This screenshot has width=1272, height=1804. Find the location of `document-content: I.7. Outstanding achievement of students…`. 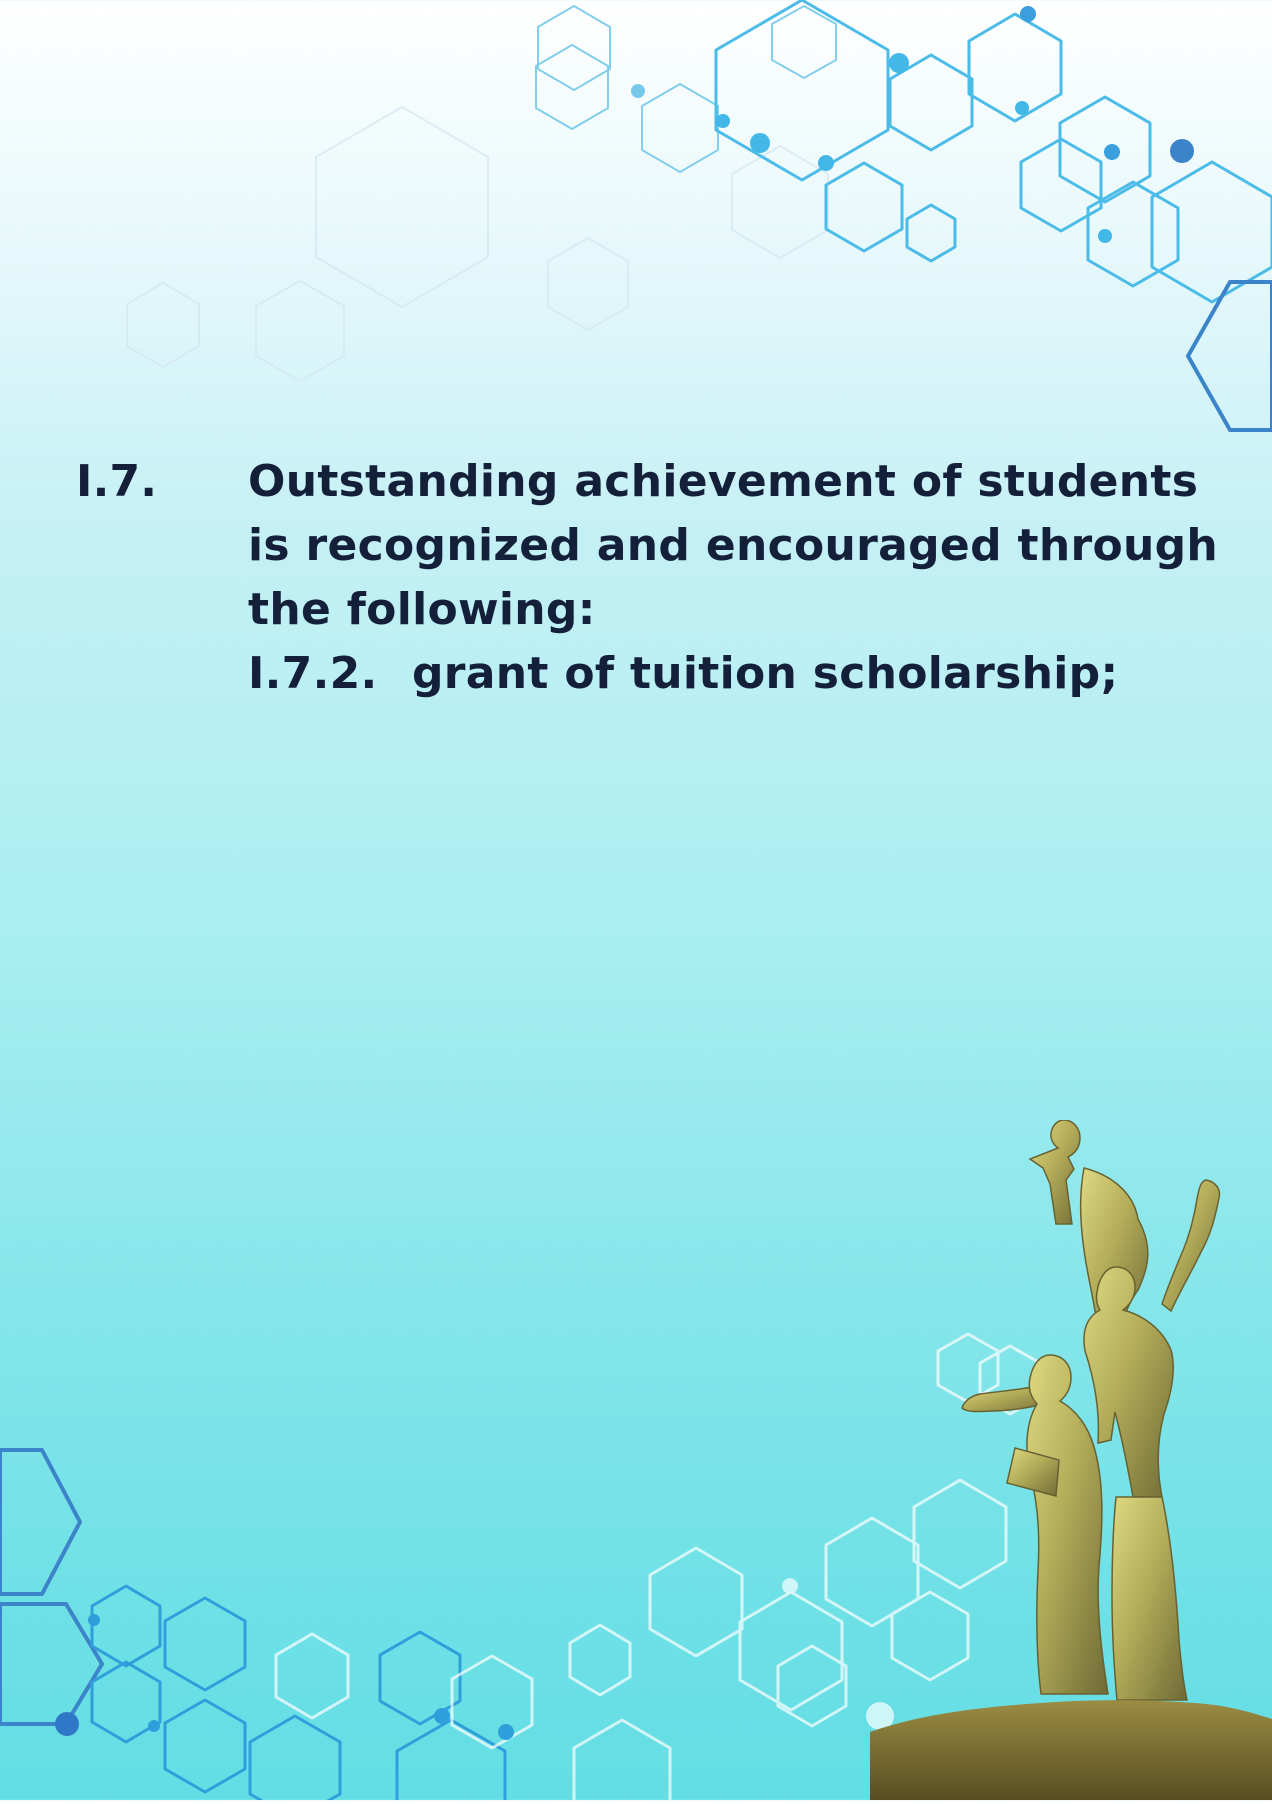

document-content: I.7. Outstanding achievement of students… is located at coordinates (647, 578).